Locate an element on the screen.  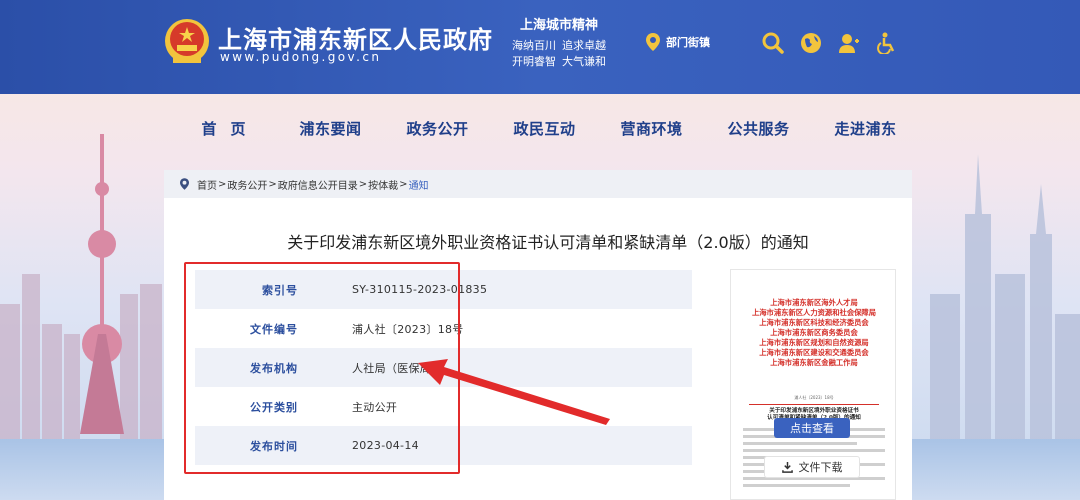
breadcrumb: 首页 > 政务公开 > 政府信息公开目录 > 按体裁 > 通知 is located at coordinates (538, 184).